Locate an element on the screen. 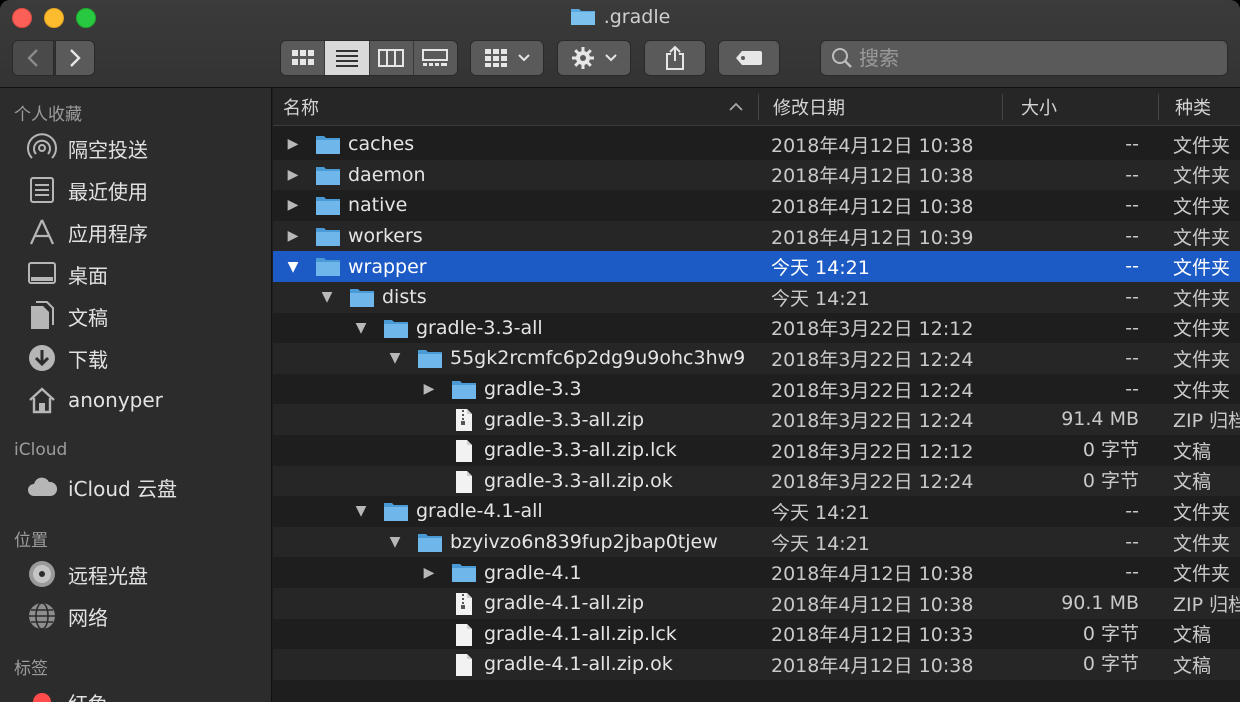  column-date-label: 修改日期 is located at coordinates (809, 108).